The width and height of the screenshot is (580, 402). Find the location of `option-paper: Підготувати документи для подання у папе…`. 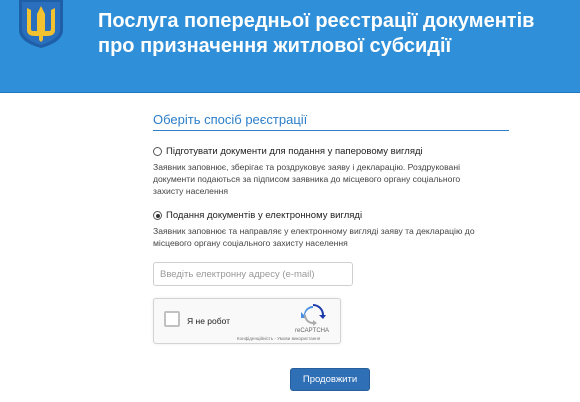

option-paper: Підготувати документи для подання у папе… is located at coordinates (306, 171).